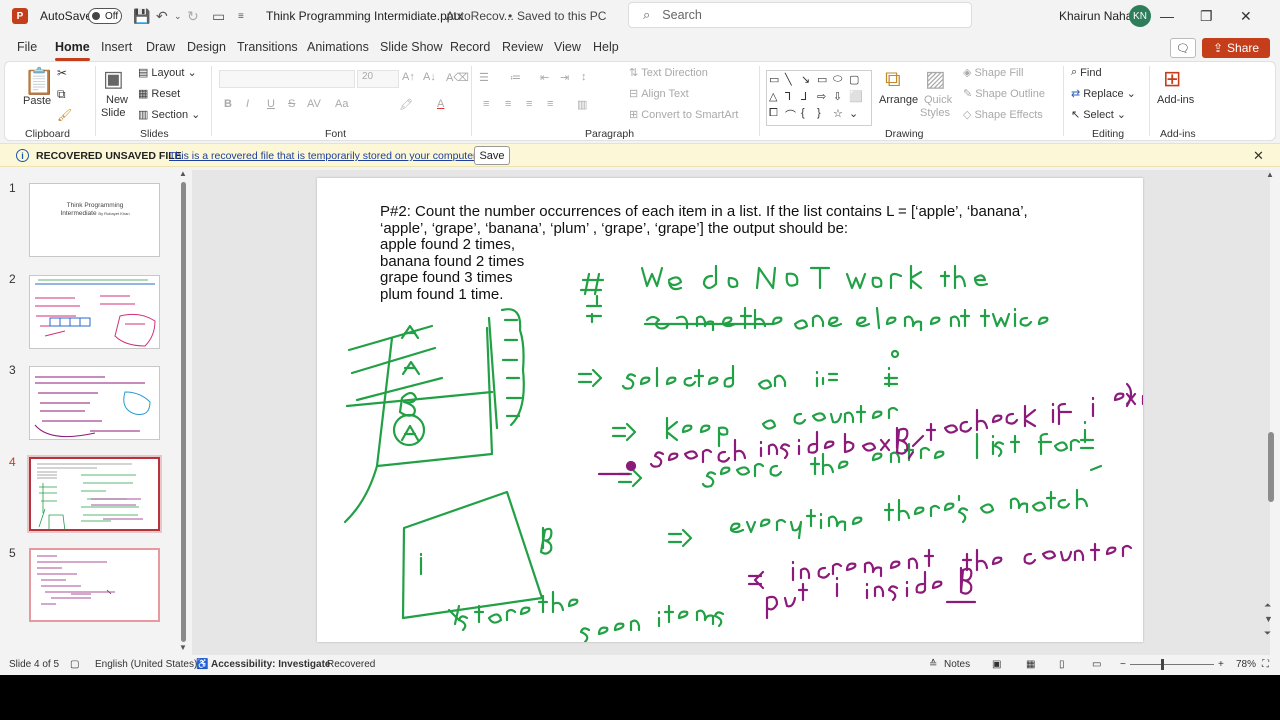 This screenshot has width=1280, height=720. What do you see at coordinates (411, 48) in the screenshot?
I see `tab-slide-show: Slide Show` at bounding box center [411, 48].